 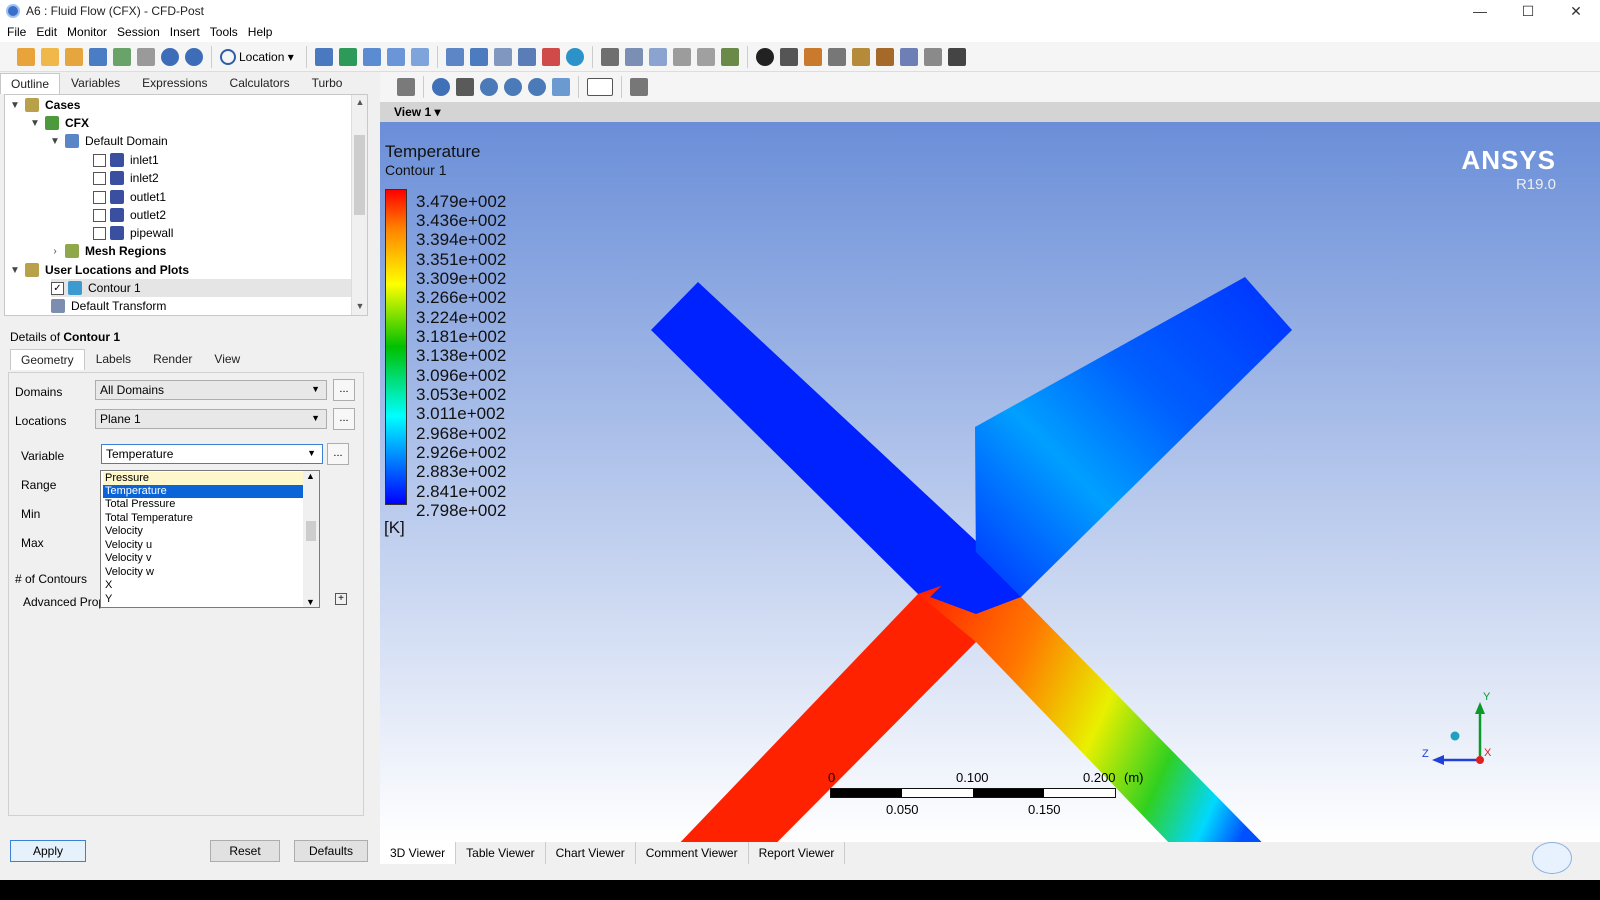 I want to click on tree-item-user-locations: ▼ User Locations and Plots, so click(x=99, y=270).